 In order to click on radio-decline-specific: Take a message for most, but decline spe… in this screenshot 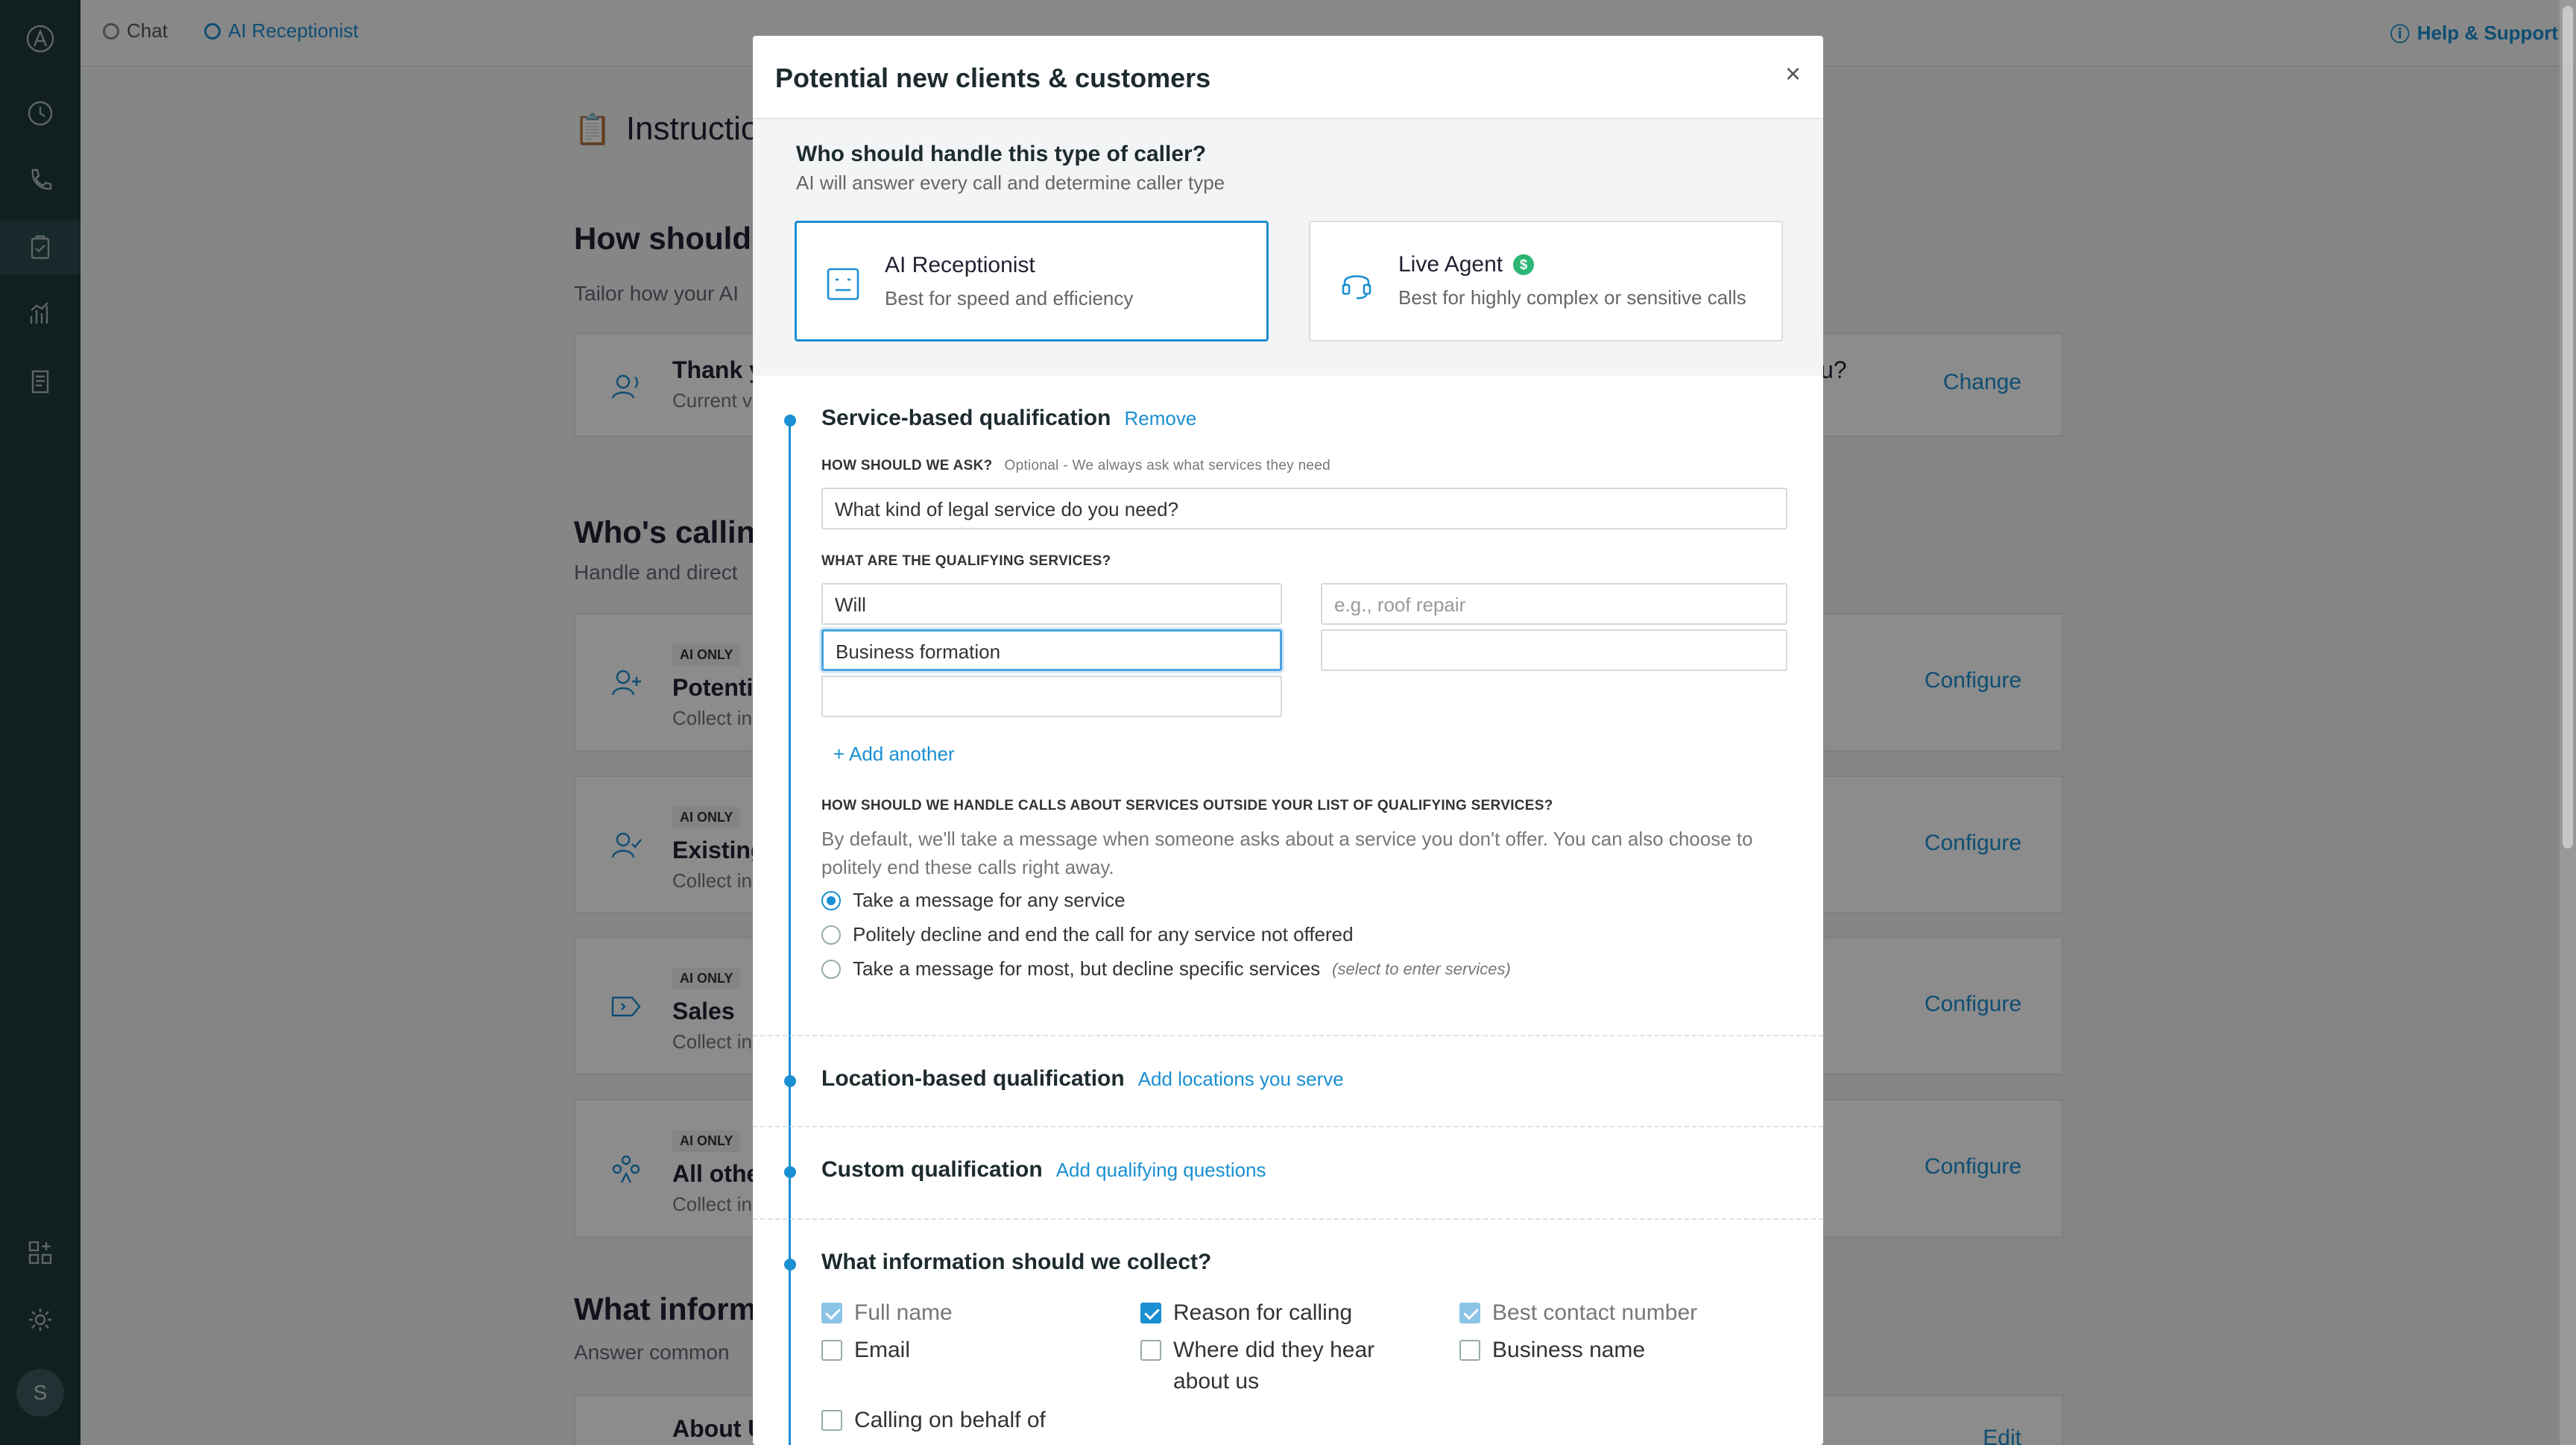, I will do `click(1166, 968)`.